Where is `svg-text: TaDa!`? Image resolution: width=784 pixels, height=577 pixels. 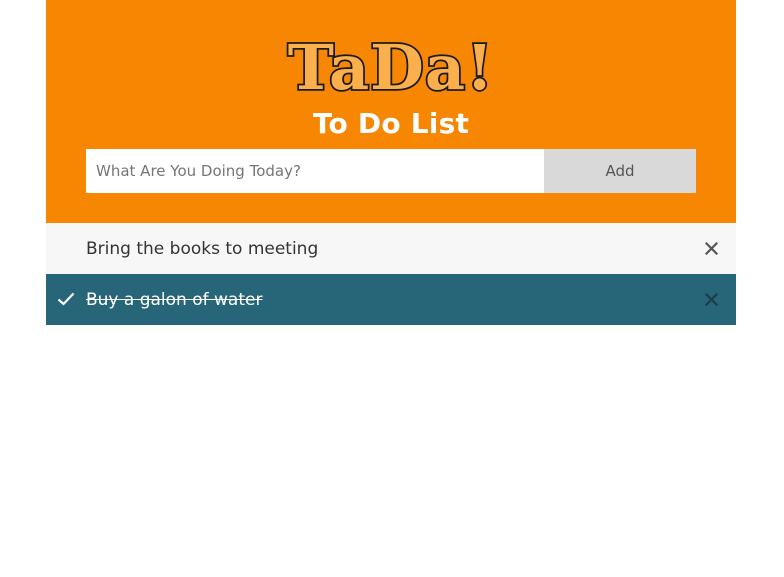 svg-text: TaDa! is located at coordinates (391, 66).